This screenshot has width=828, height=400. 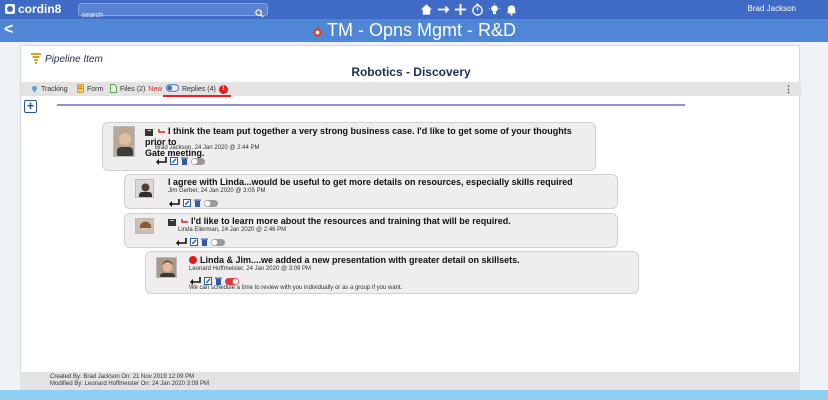 What do you see at coordinates (74, 59) in the screenshot?
I see `panel-header-label: Pipeline Item` at bounding box center [74, 59].